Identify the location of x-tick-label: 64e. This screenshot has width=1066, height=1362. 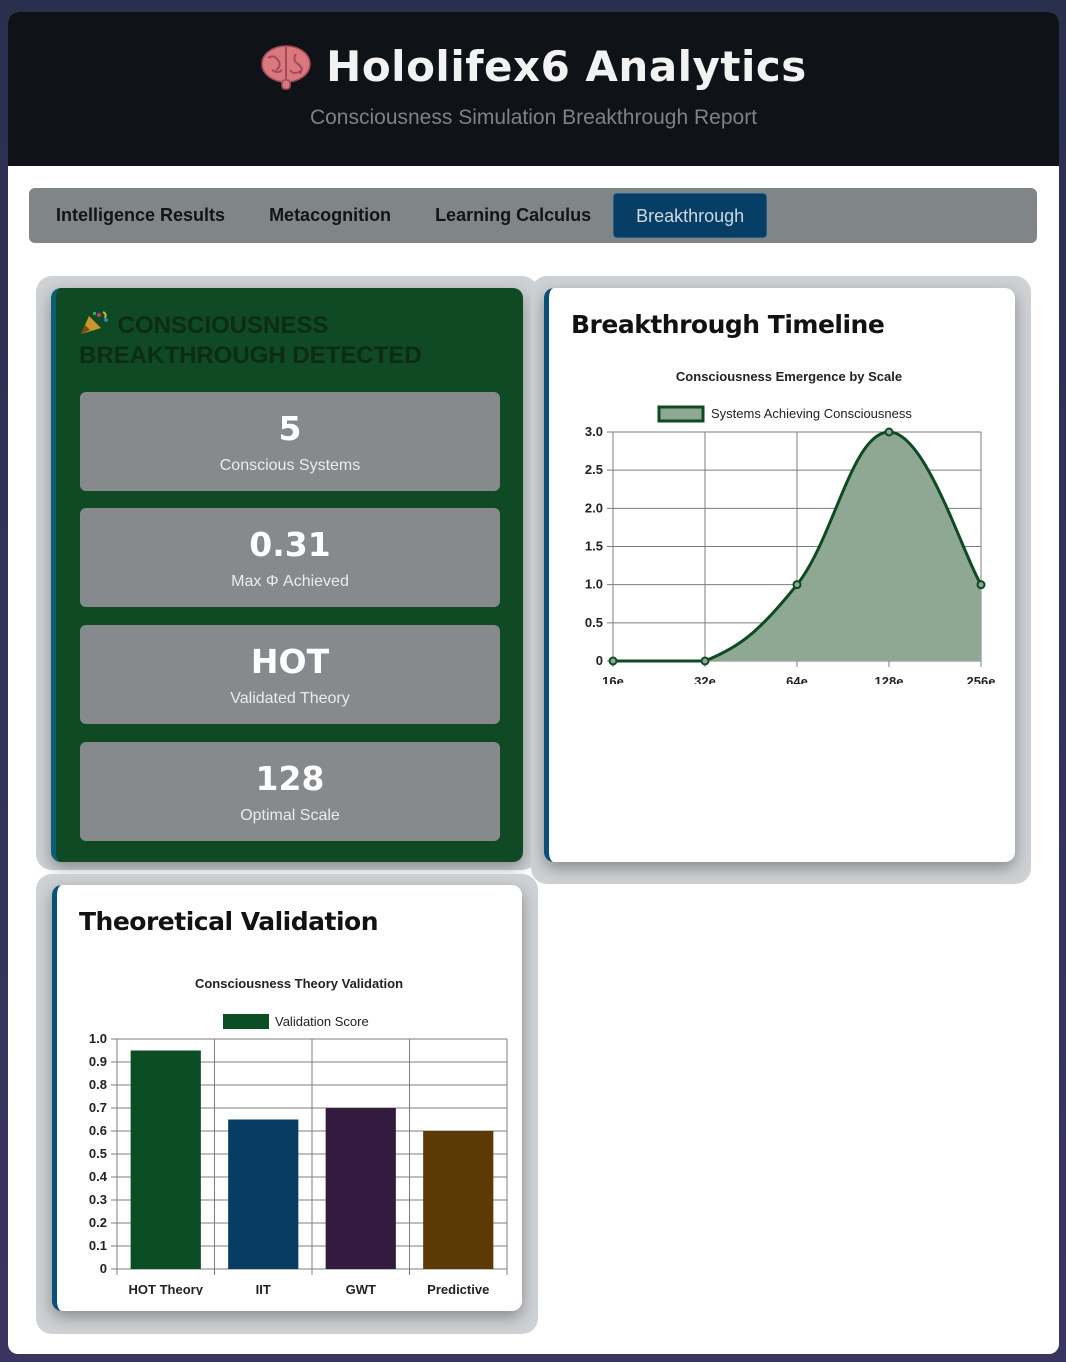
(797, 679).